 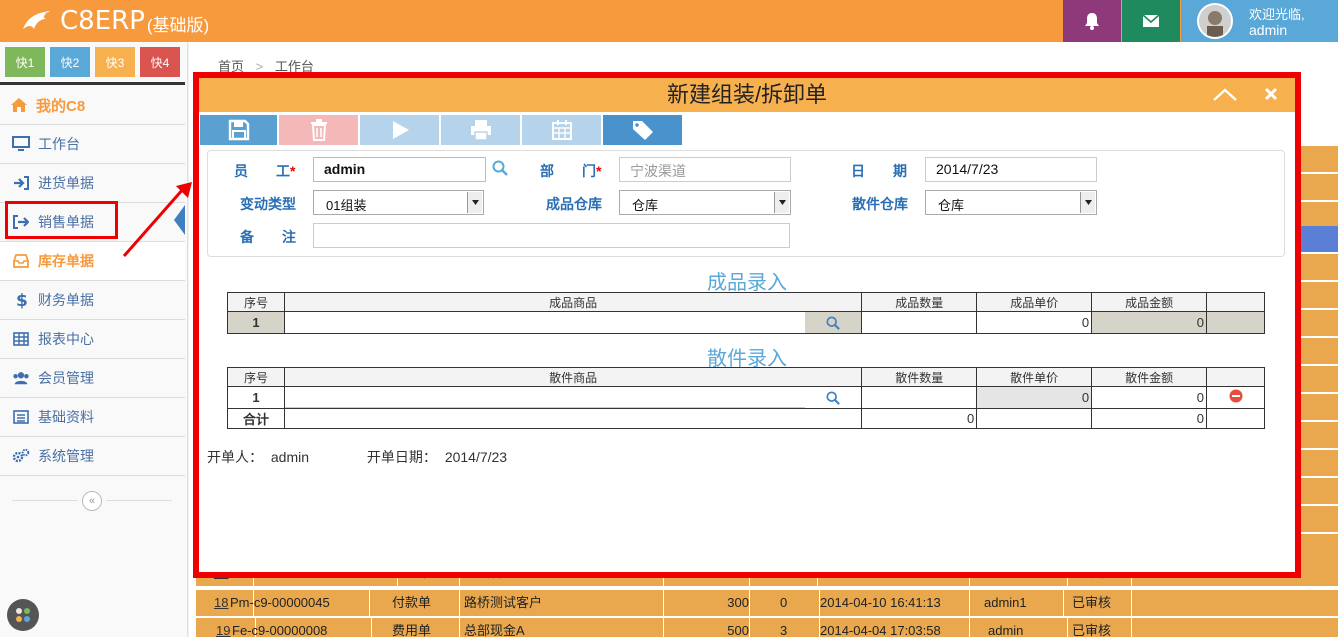 I want to click on user-menu: 欢迎光临, admin, so click(x=1259, y=21).